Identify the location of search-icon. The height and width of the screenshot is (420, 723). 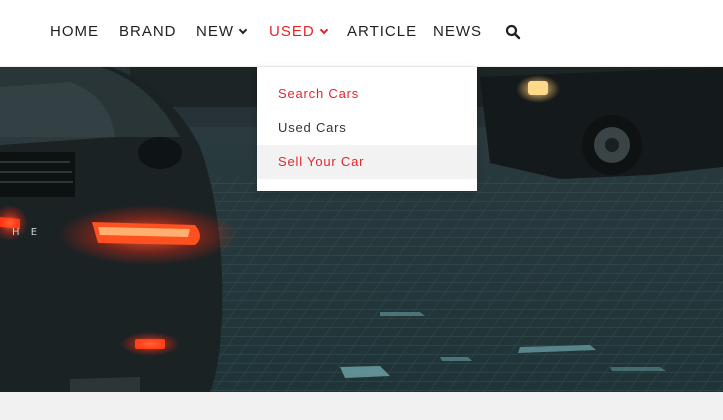
(513, 32).